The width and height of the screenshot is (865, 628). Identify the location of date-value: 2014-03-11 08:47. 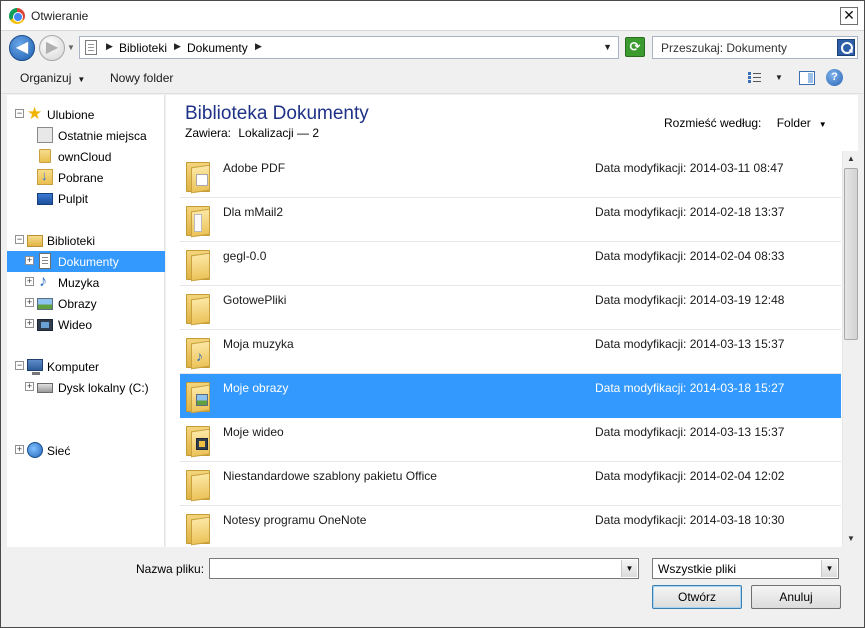
(736, 168).